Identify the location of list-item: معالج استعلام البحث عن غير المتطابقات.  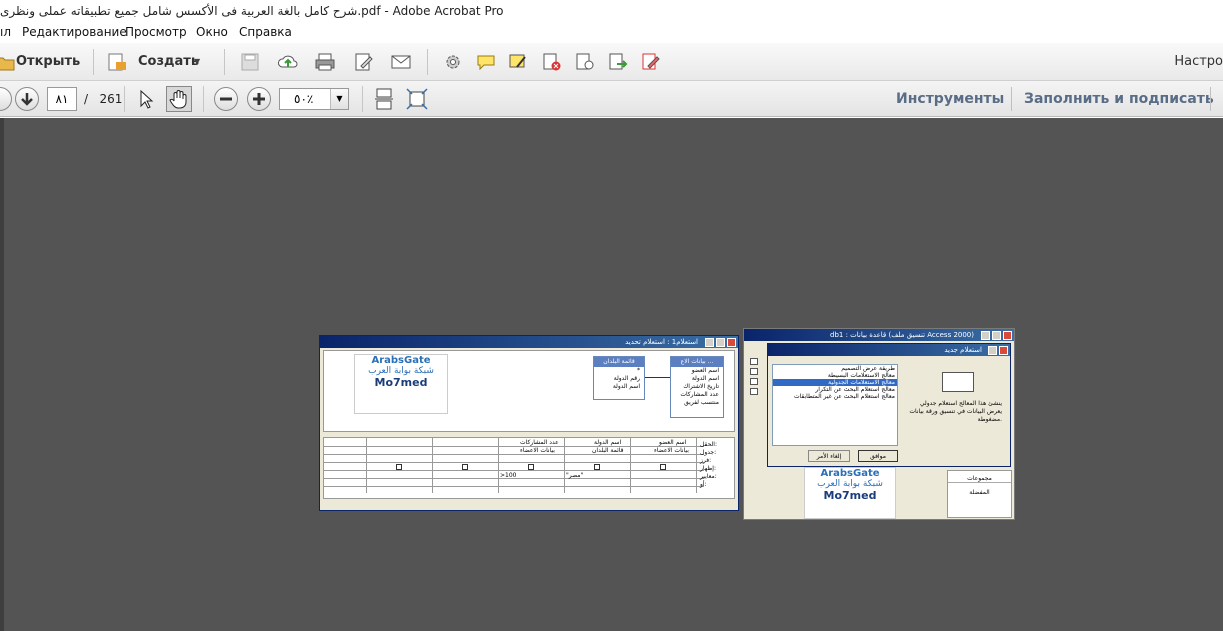
(844, 396).